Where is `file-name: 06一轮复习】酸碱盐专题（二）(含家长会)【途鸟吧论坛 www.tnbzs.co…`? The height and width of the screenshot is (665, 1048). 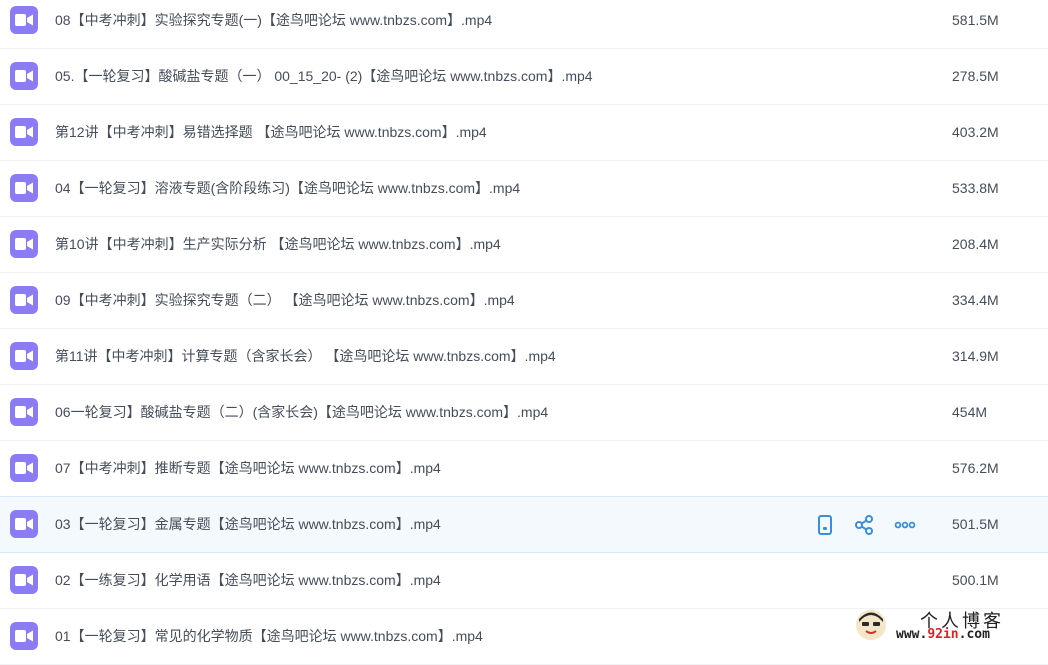 file-name: 06一轮复习】酸碱盐专题（二）(含家长会)【途鸟吧论坛 www.tnbzs.co… is located at coordinates (301, 412).